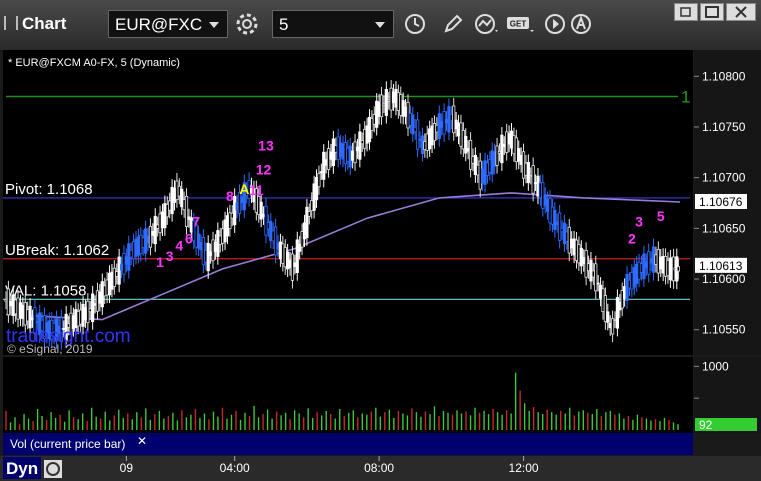  I want to click on restore-button, so click(686, 12).